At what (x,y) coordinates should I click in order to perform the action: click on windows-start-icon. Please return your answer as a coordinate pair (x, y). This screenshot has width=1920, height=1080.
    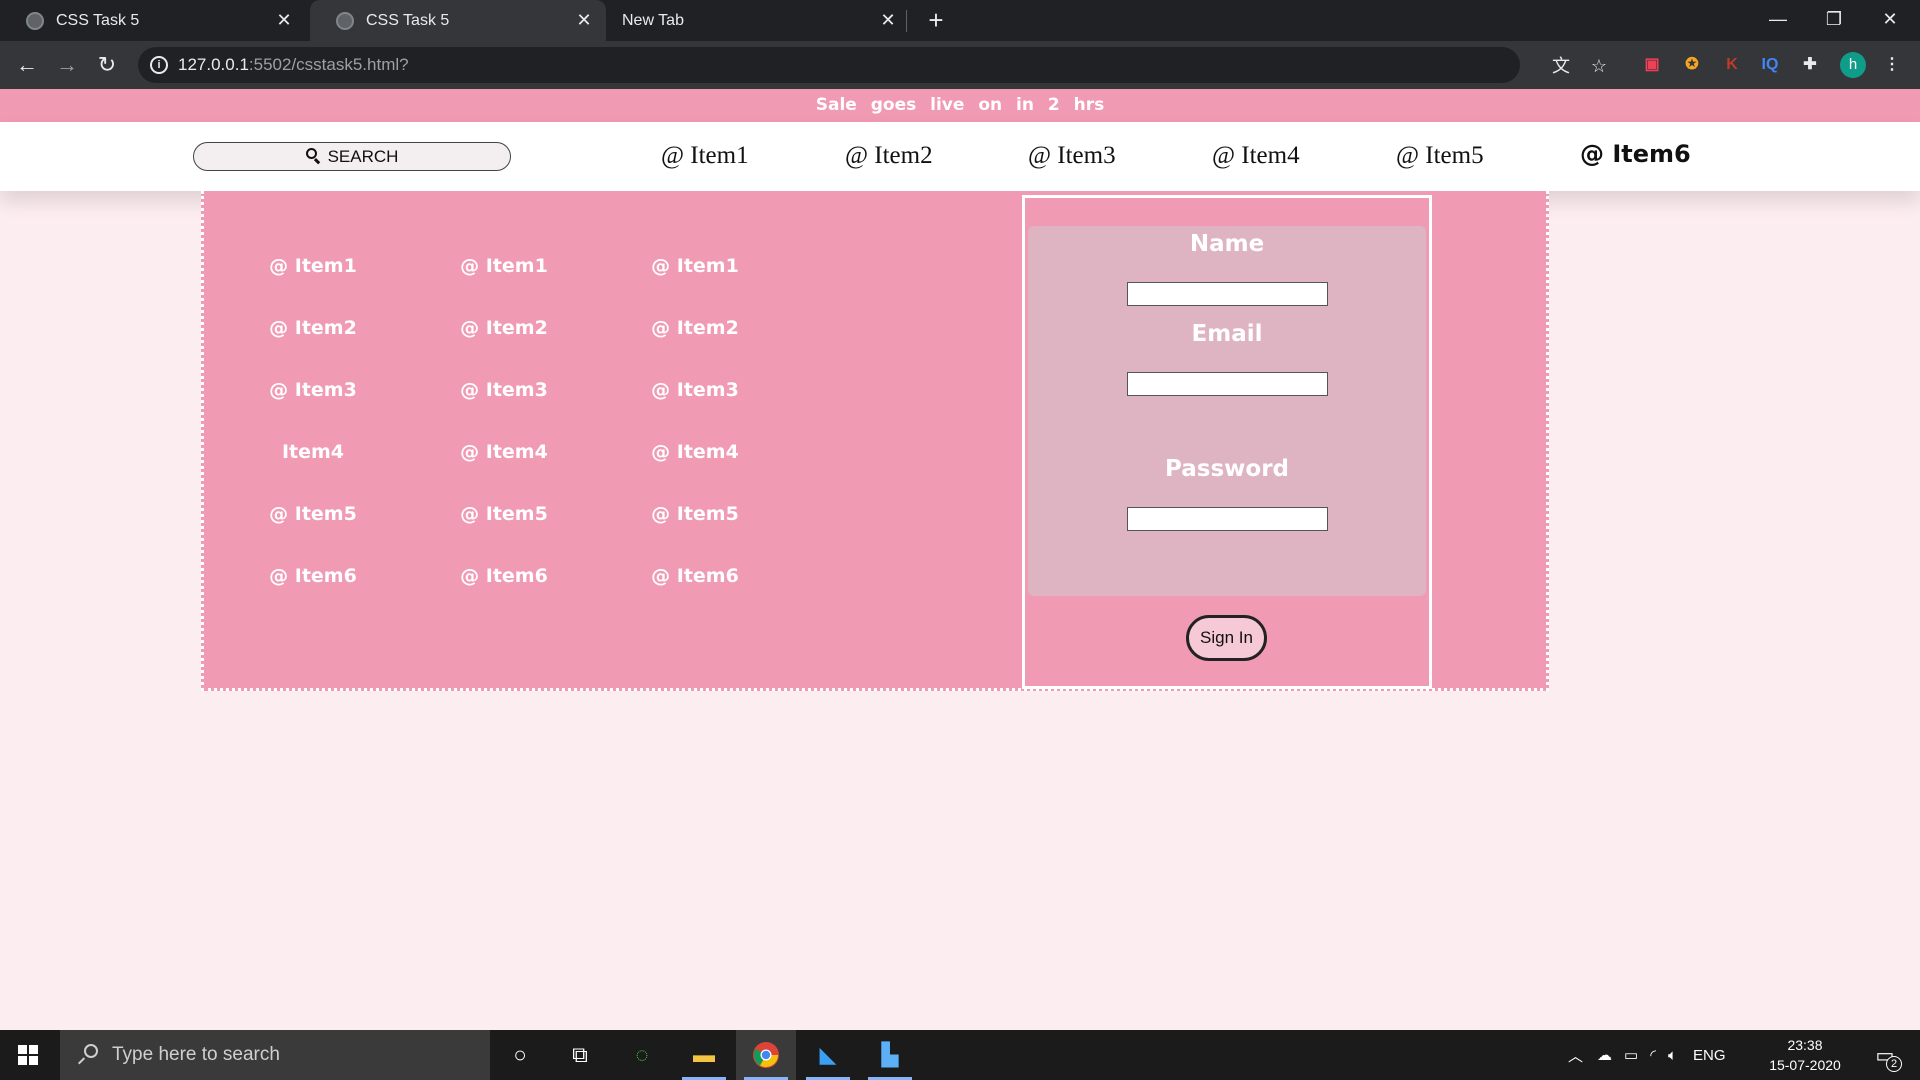
    Looking at the image, I should click on (28, 1055).